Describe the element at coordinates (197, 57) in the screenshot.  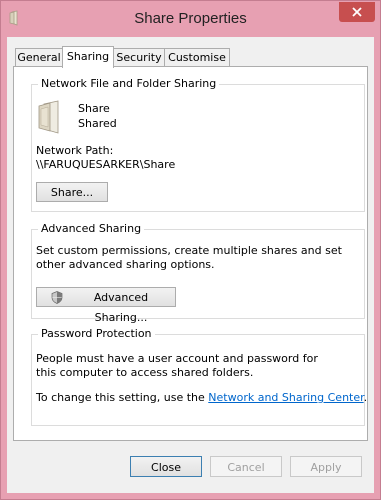
I see `tab-customise: Customise` at that location.